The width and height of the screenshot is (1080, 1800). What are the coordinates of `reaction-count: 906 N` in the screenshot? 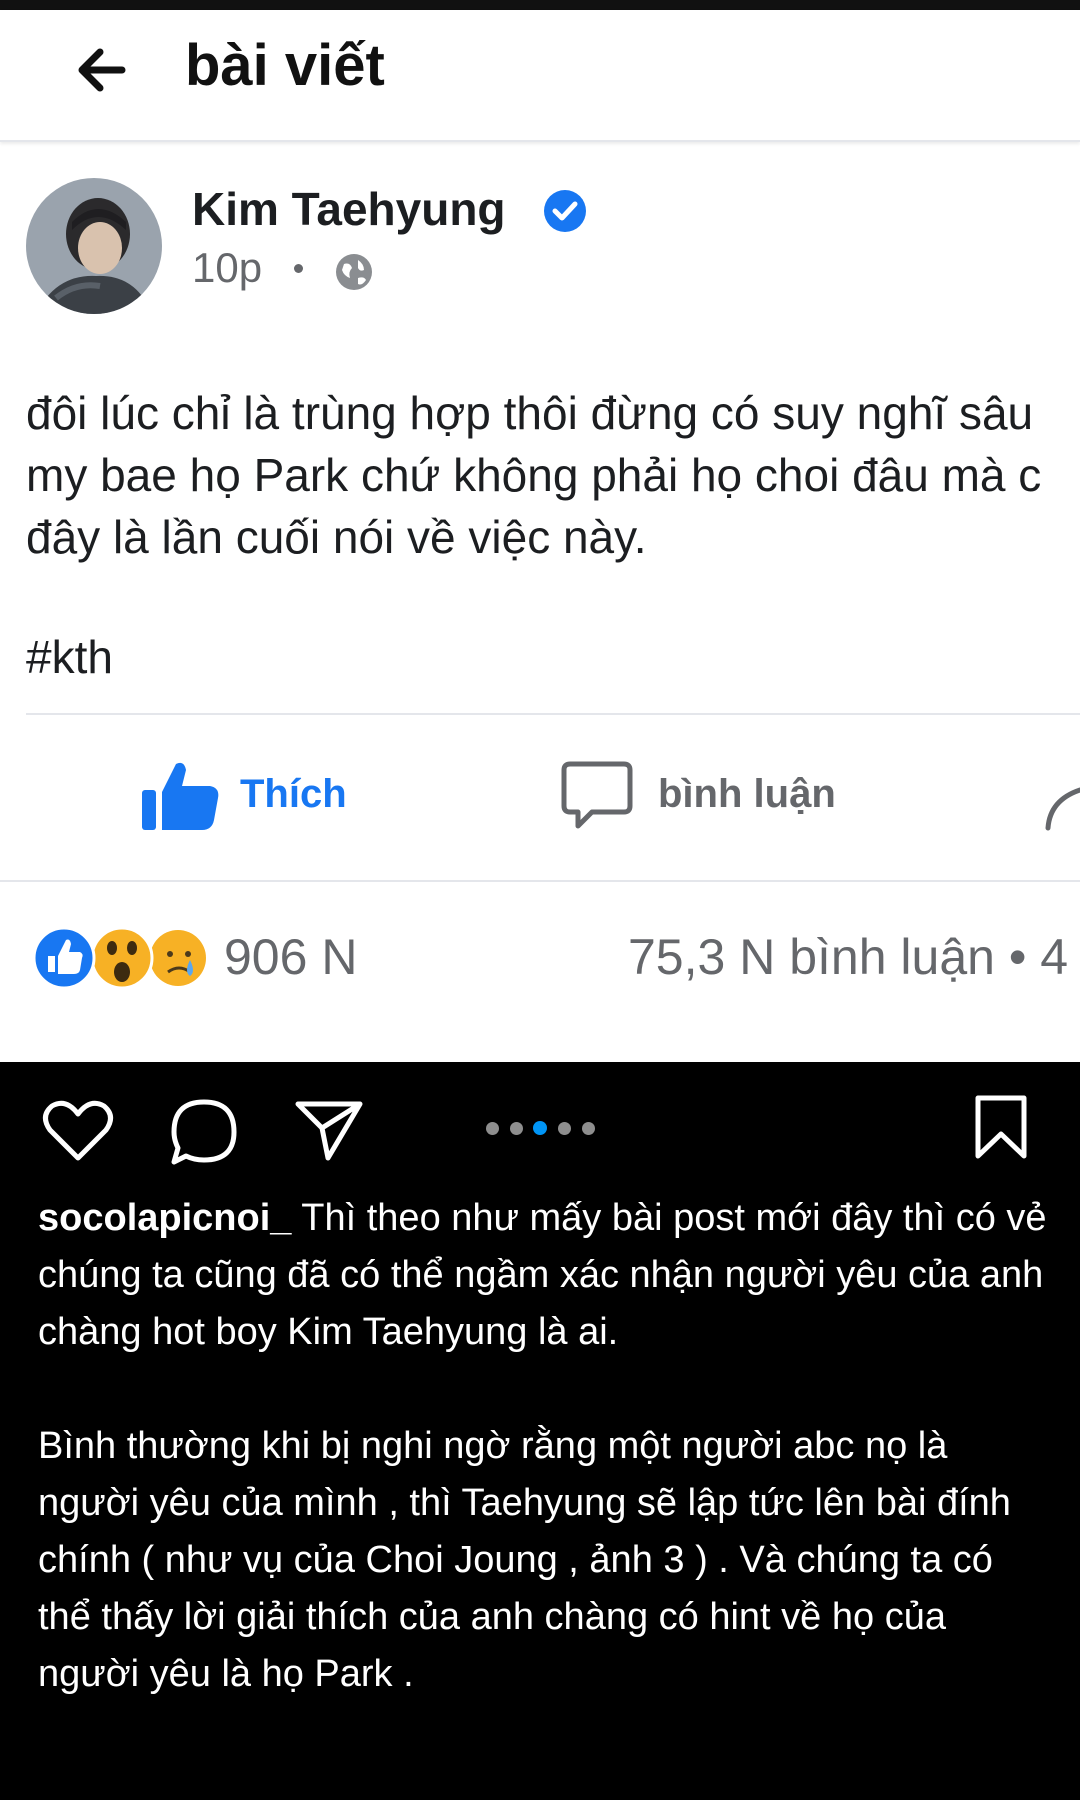 It's located at (290, 957).